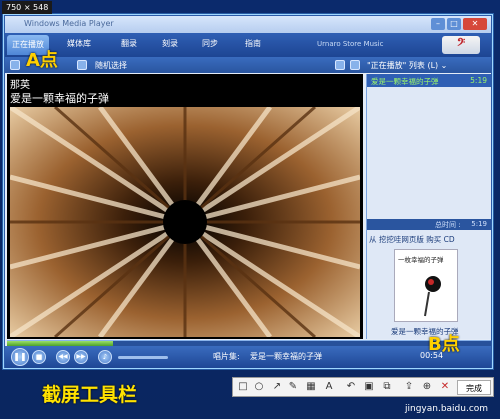 Image resolution: width=500 pixels, height=419 pixels. I want to click on ellipse-icon: ○, so click(259, 387).